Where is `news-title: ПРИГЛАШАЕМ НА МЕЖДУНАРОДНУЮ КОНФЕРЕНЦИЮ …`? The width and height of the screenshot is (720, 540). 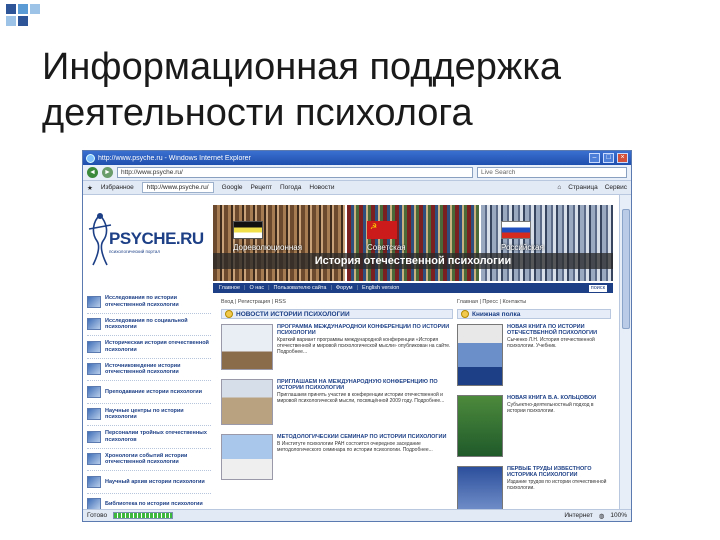 news-title: ПРИГЛАШАЕМ НА МЕЖДУНАРОДНУЮ КОНФЕРЕНЦИЮ … is located at coordinates (365, 385).